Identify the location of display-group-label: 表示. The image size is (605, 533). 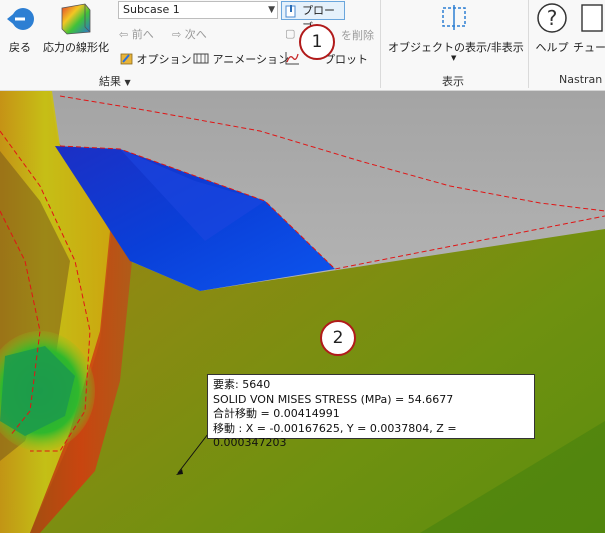
(453, 81).